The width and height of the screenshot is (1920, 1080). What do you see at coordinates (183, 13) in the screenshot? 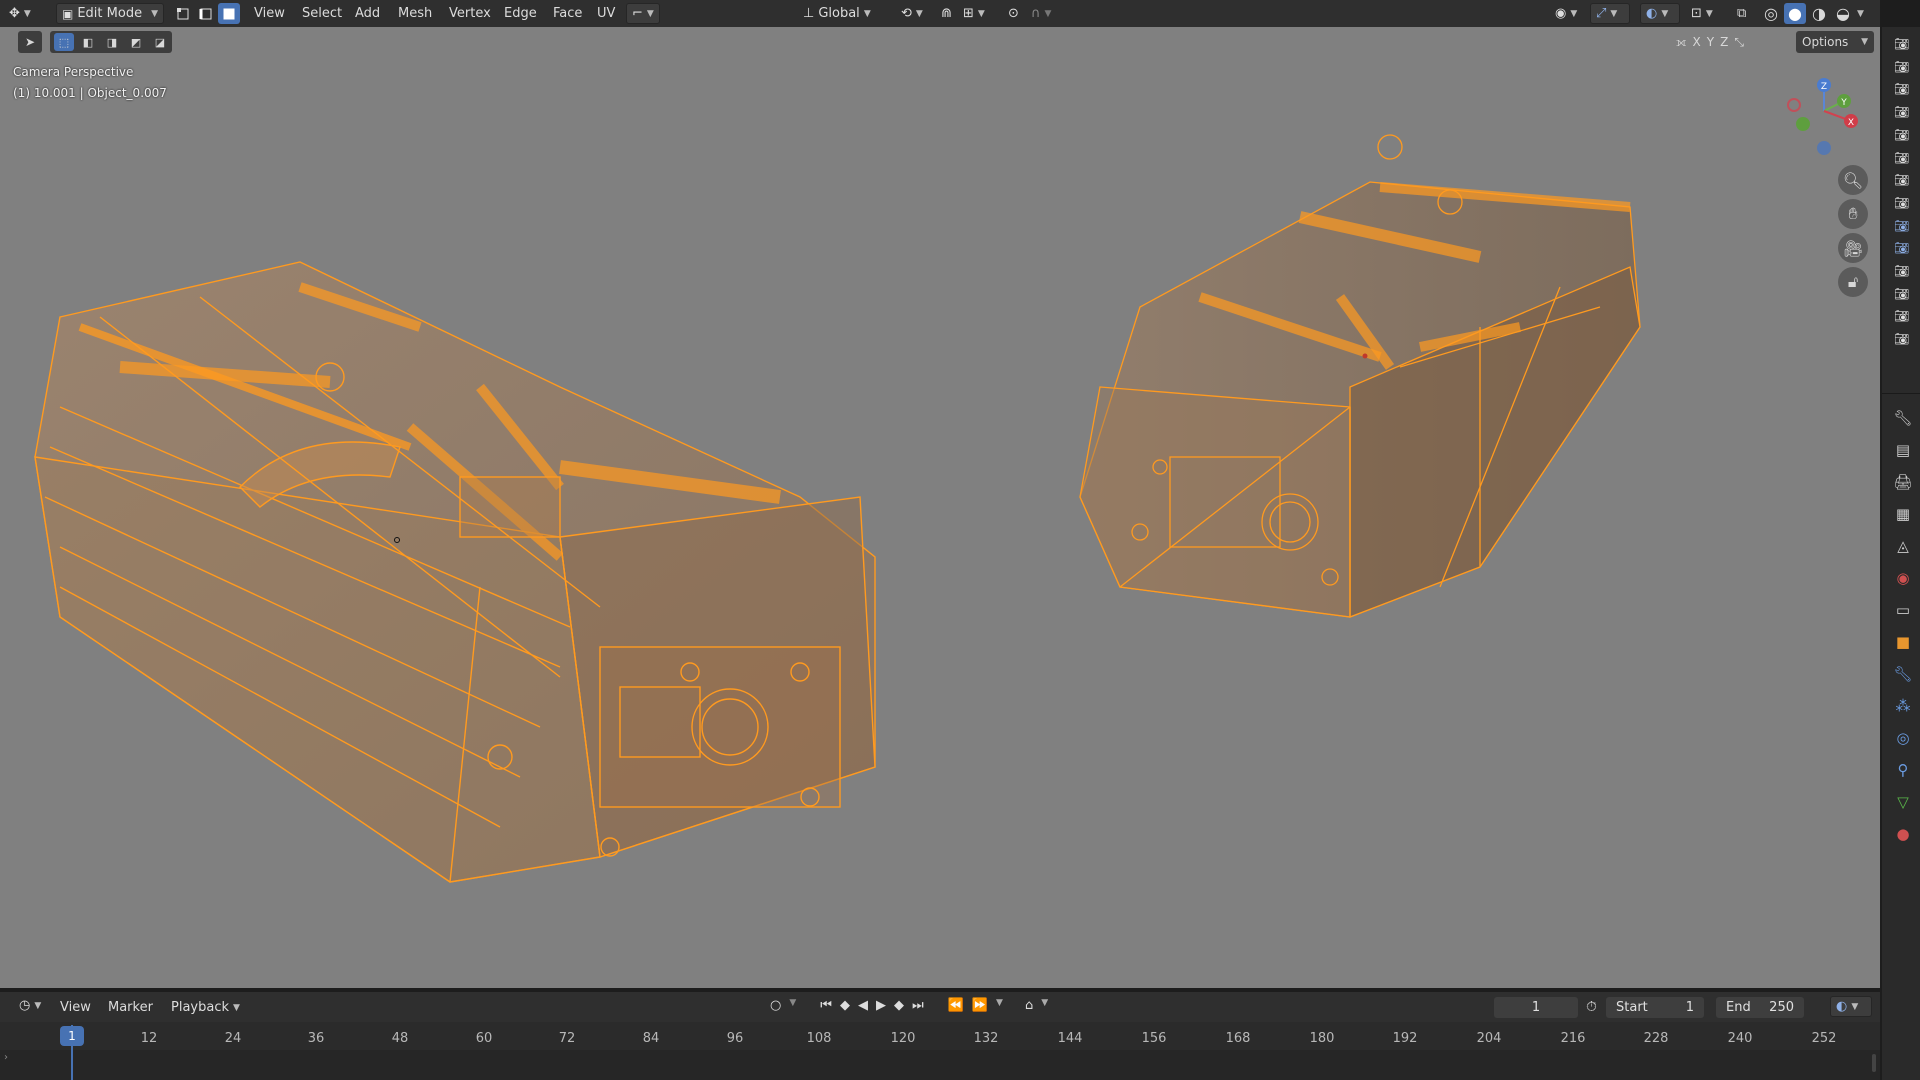
I see `vertex-select-button` at bounding box center [183, 13].